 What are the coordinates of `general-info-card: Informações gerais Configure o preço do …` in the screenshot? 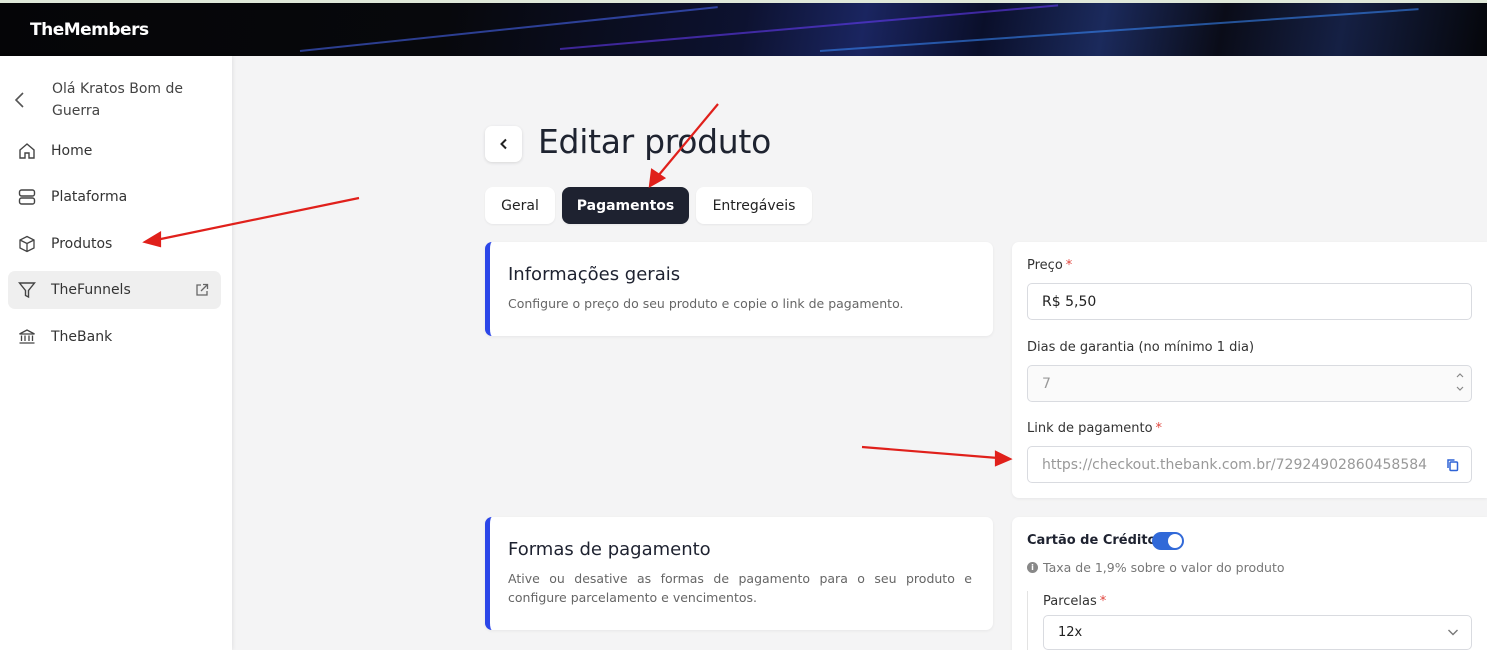 It's located at (739, 289).